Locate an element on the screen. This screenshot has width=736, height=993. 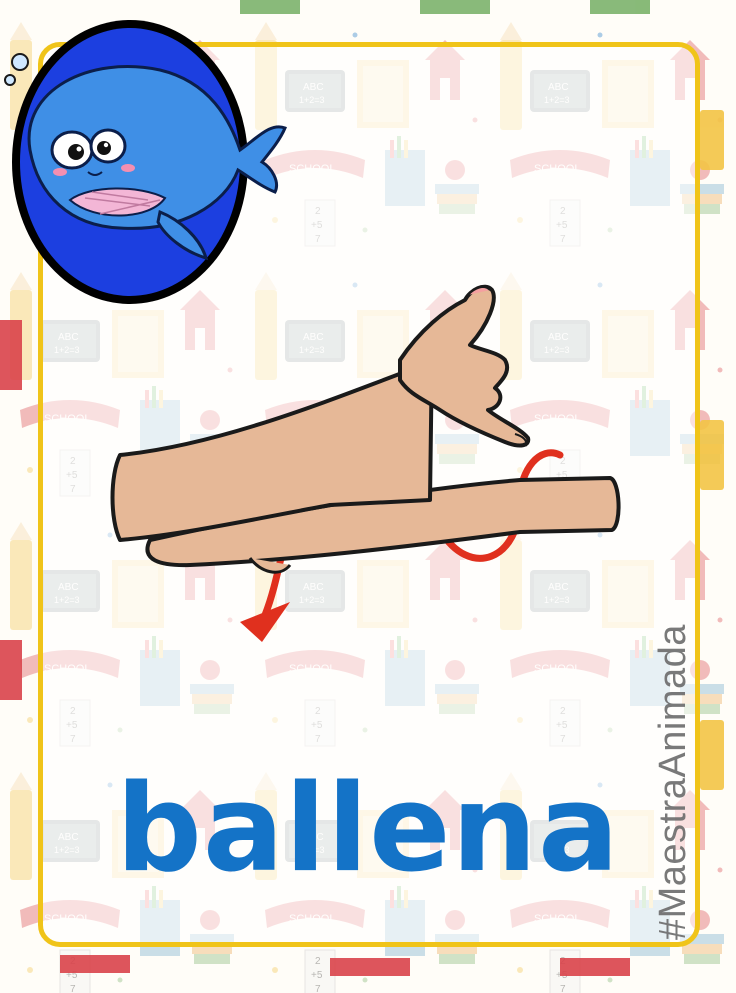
sign-word: ballena is located at coordinates (368, 829).